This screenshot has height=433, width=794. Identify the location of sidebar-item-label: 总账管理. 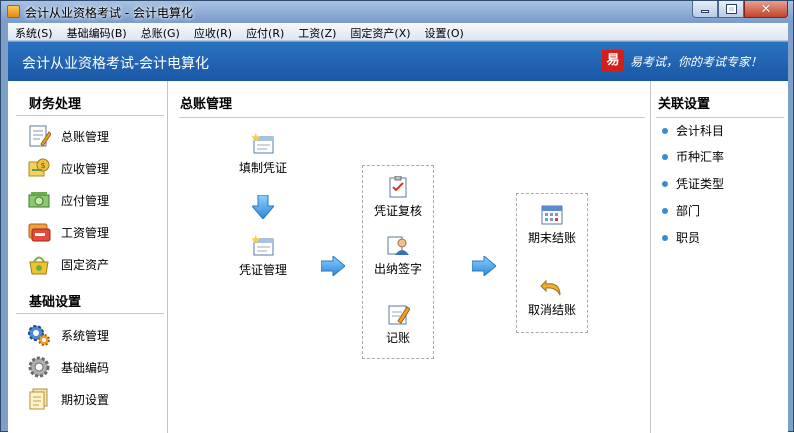
(85, 136).